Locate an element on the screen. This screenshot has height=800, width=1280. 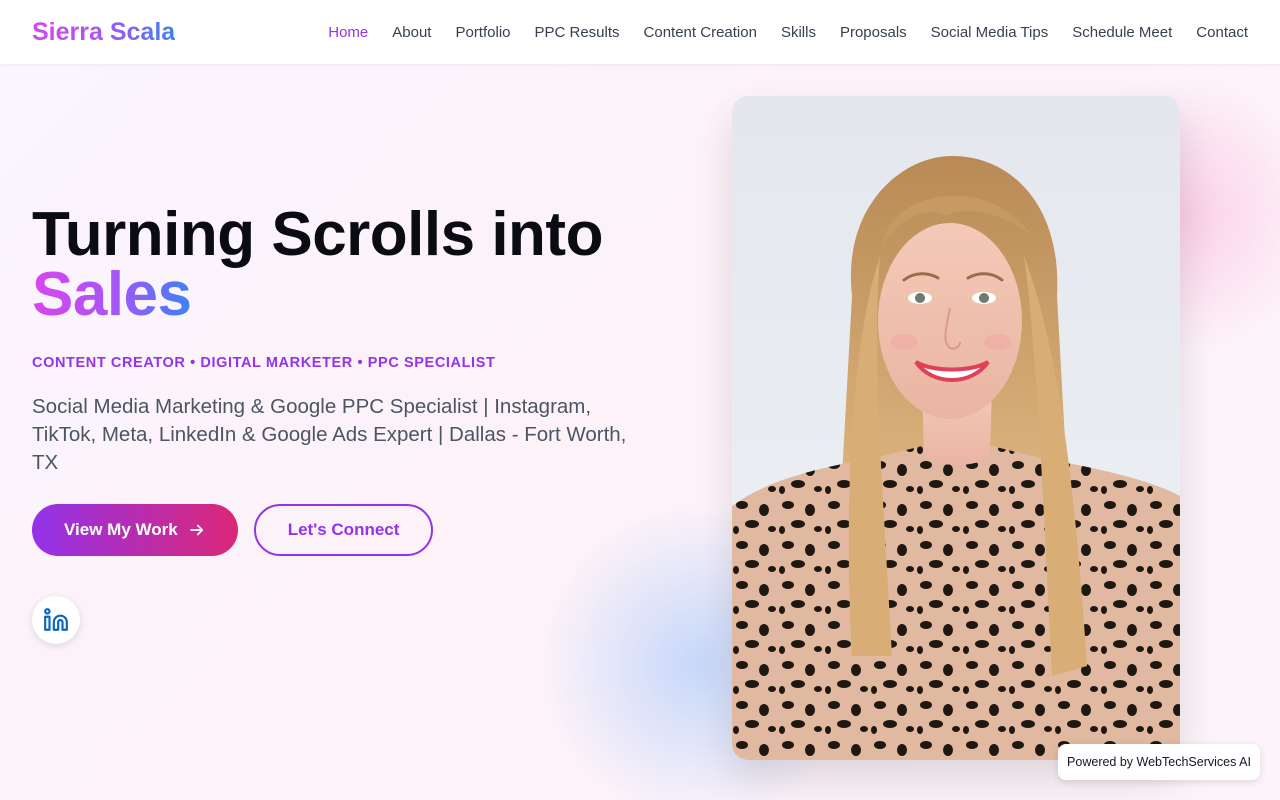
powered-by-badge: Powered by WebTechServices AI is located at coordinates (1159, 762).